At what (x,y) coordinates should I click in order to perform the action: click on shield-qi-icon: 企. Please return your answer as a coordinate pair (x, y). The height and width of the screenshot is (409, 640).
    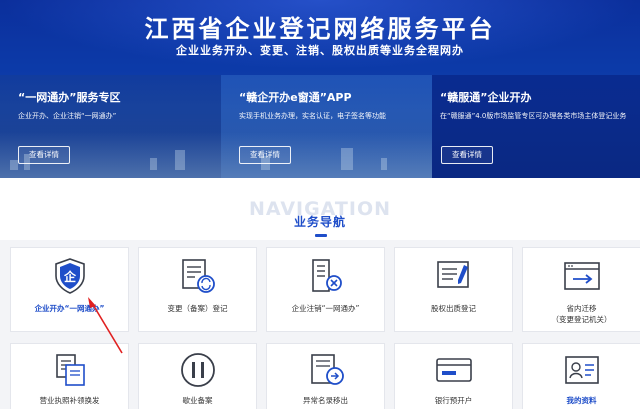
    Looking at the image, I should click on (70, 276).